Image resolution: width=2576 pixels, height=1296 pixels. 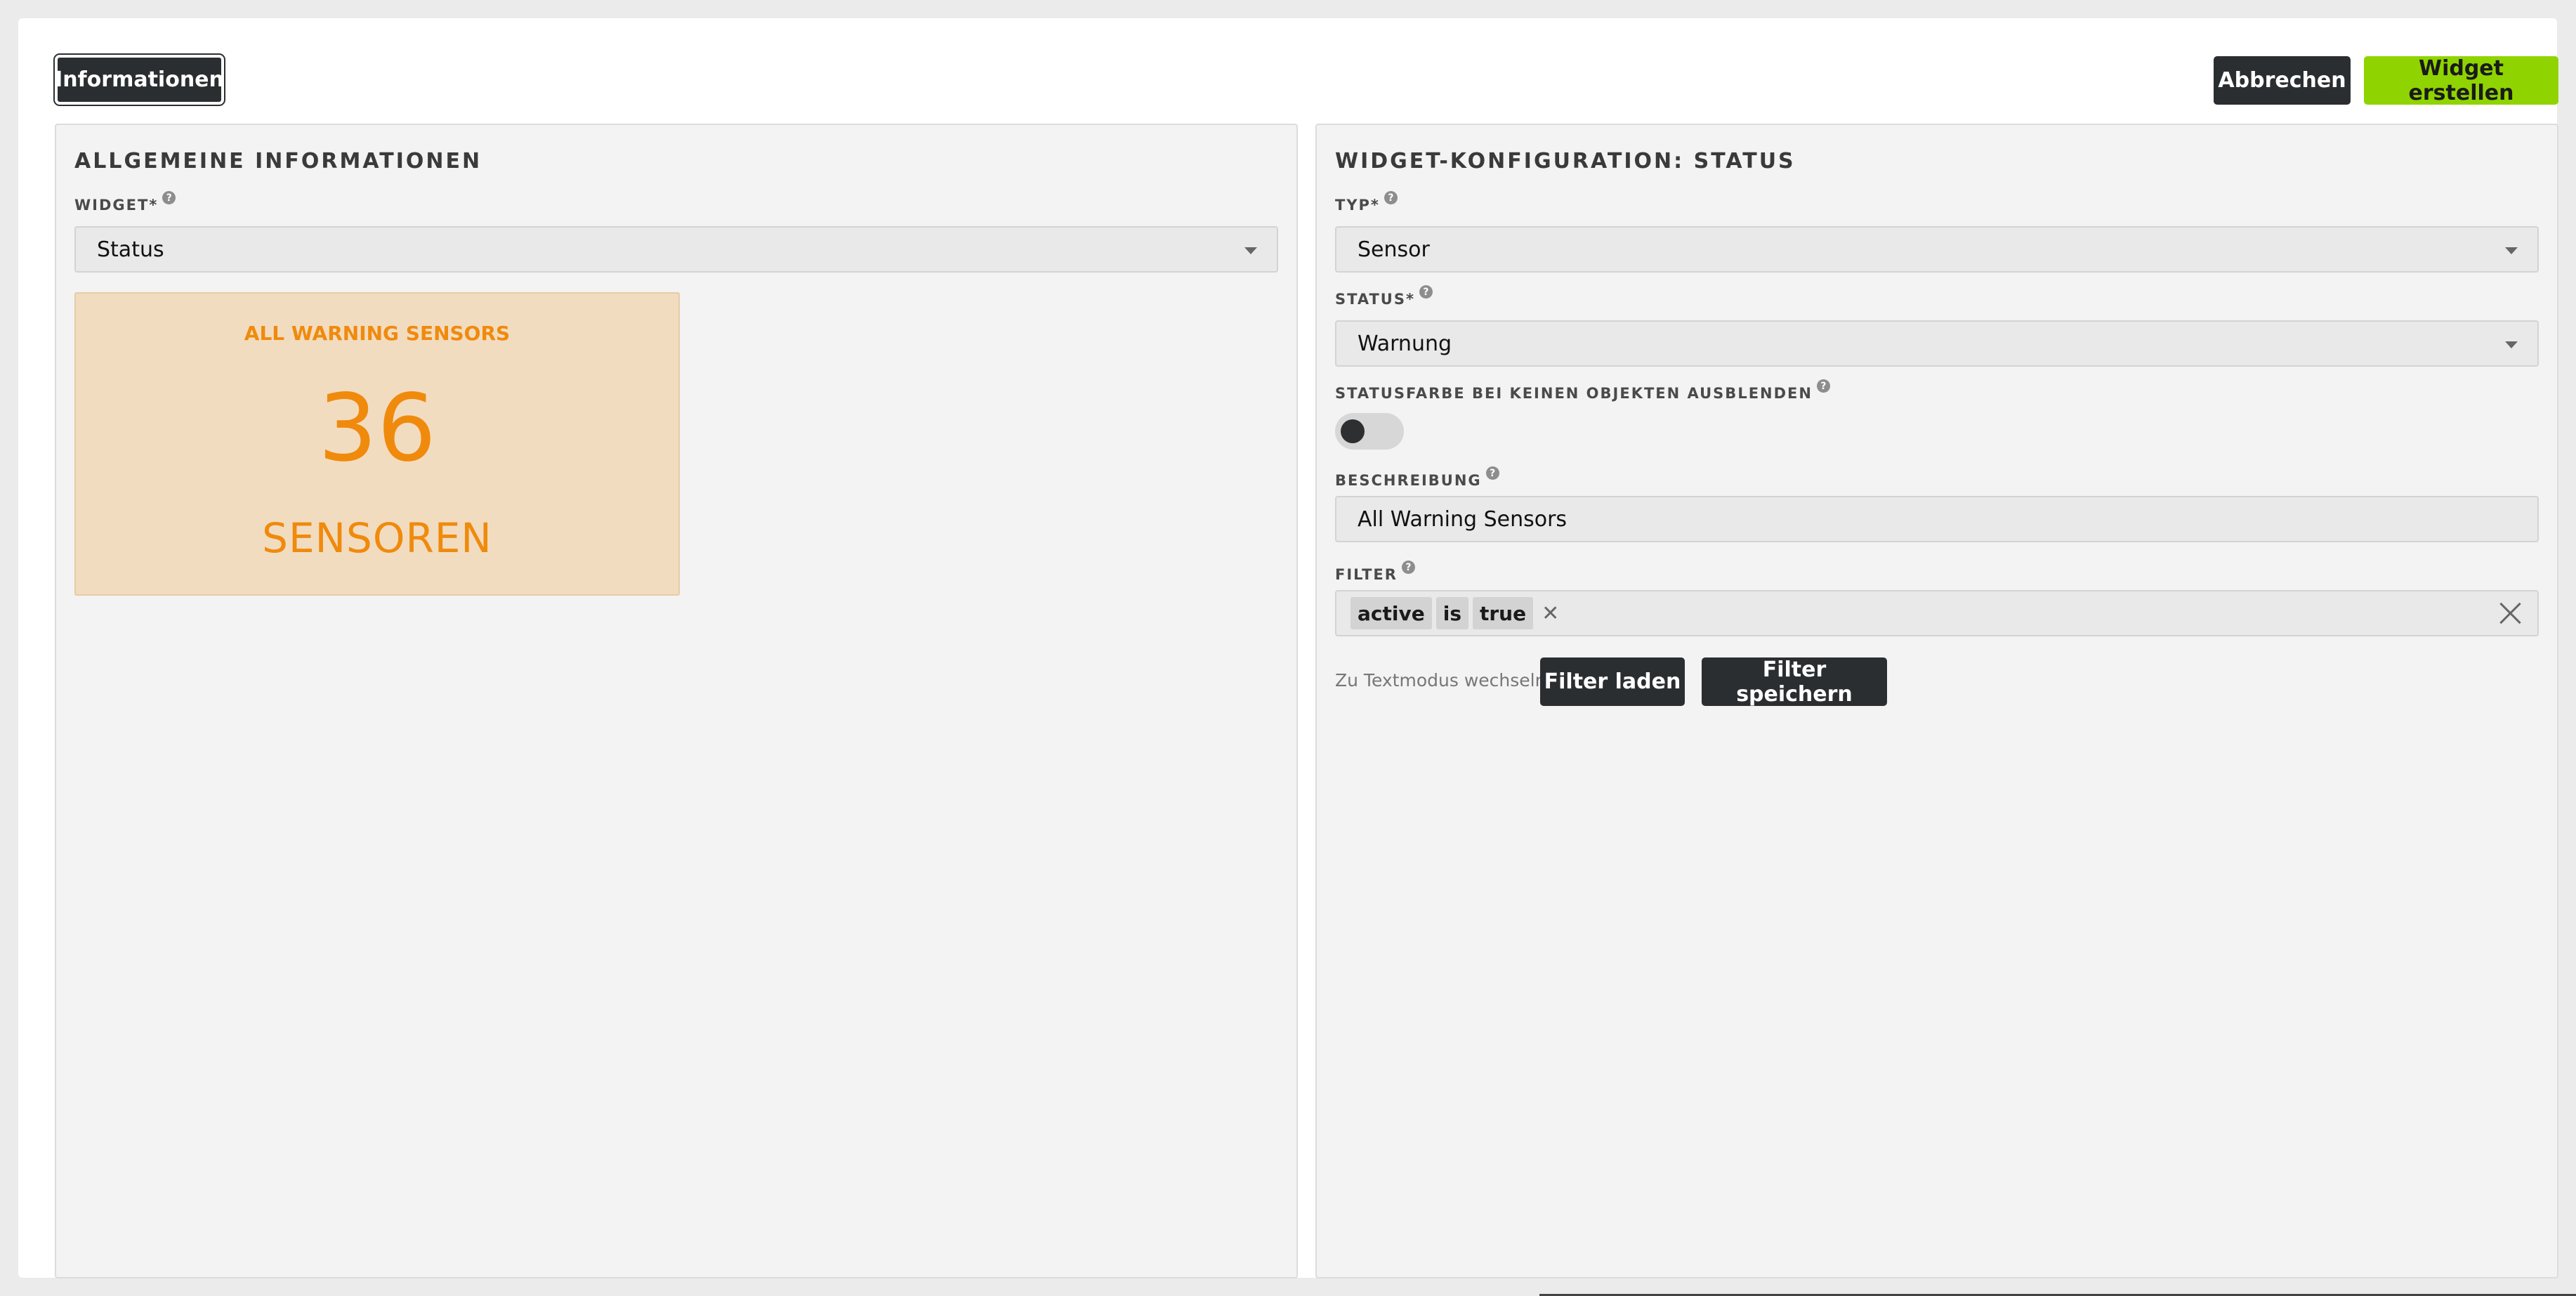 I want to click on filter-field-label: FILTER ?, so click(x=1375, y=572).